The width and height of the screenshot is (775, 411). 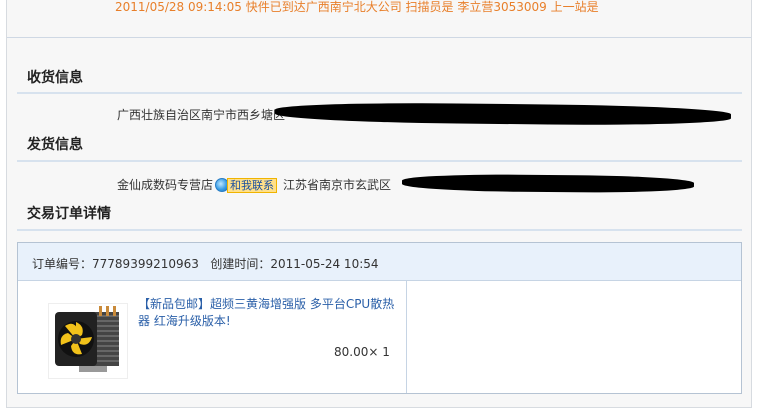 I want to click on receiver-section-title: 收货信息, so click(x=55, y=78).